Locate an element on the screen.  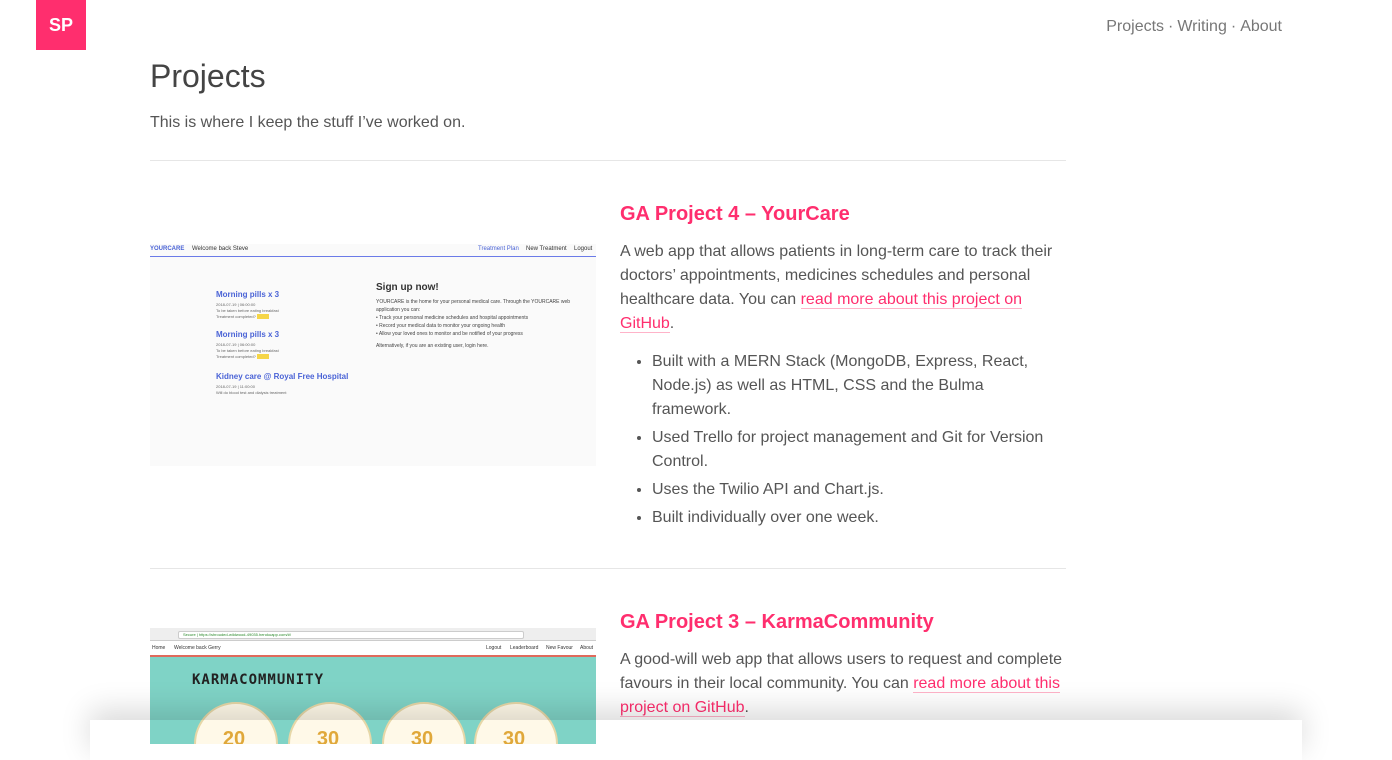
nav-writing: Writing is located at coordinates (1202, 26).